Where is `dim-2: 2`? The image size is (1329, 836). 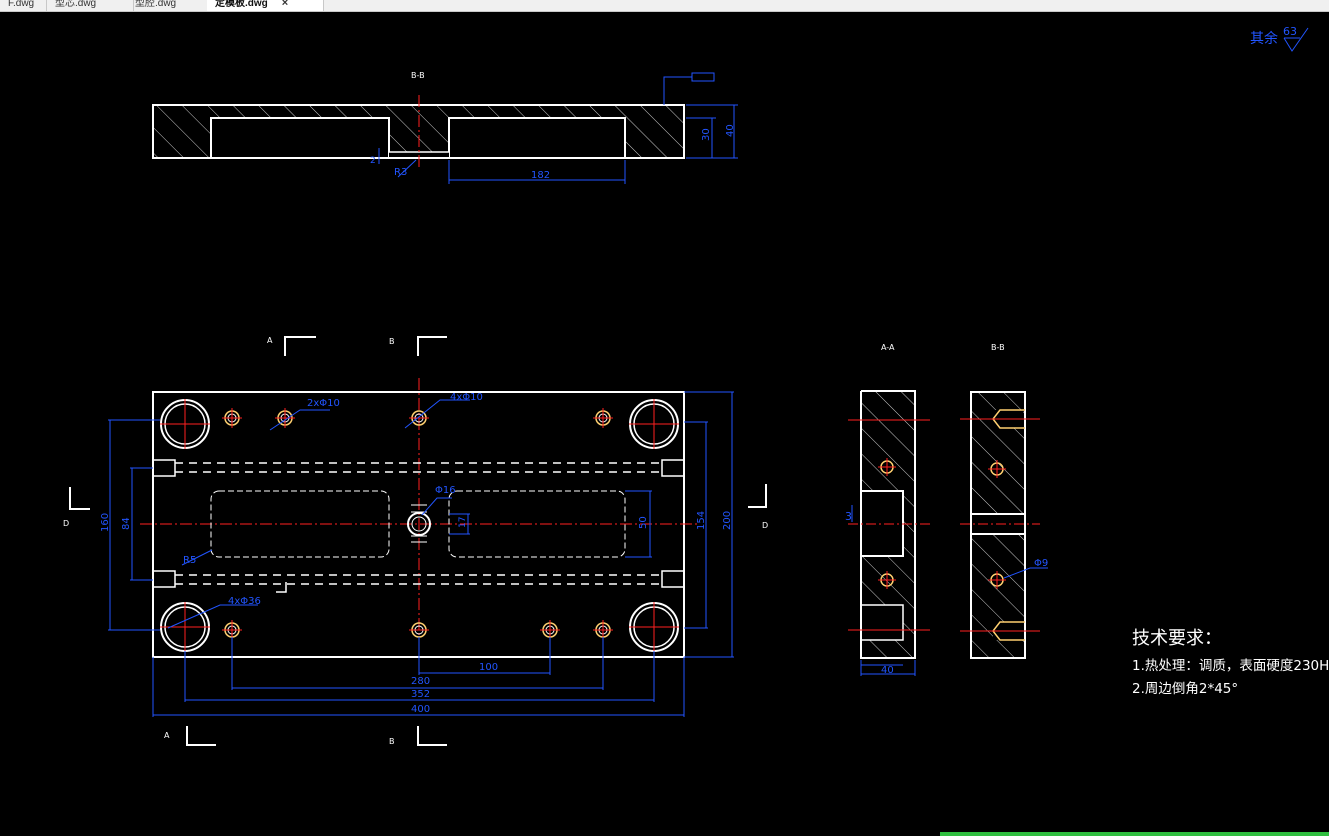 dim-2: 2 is located at coordinates (373, 161).